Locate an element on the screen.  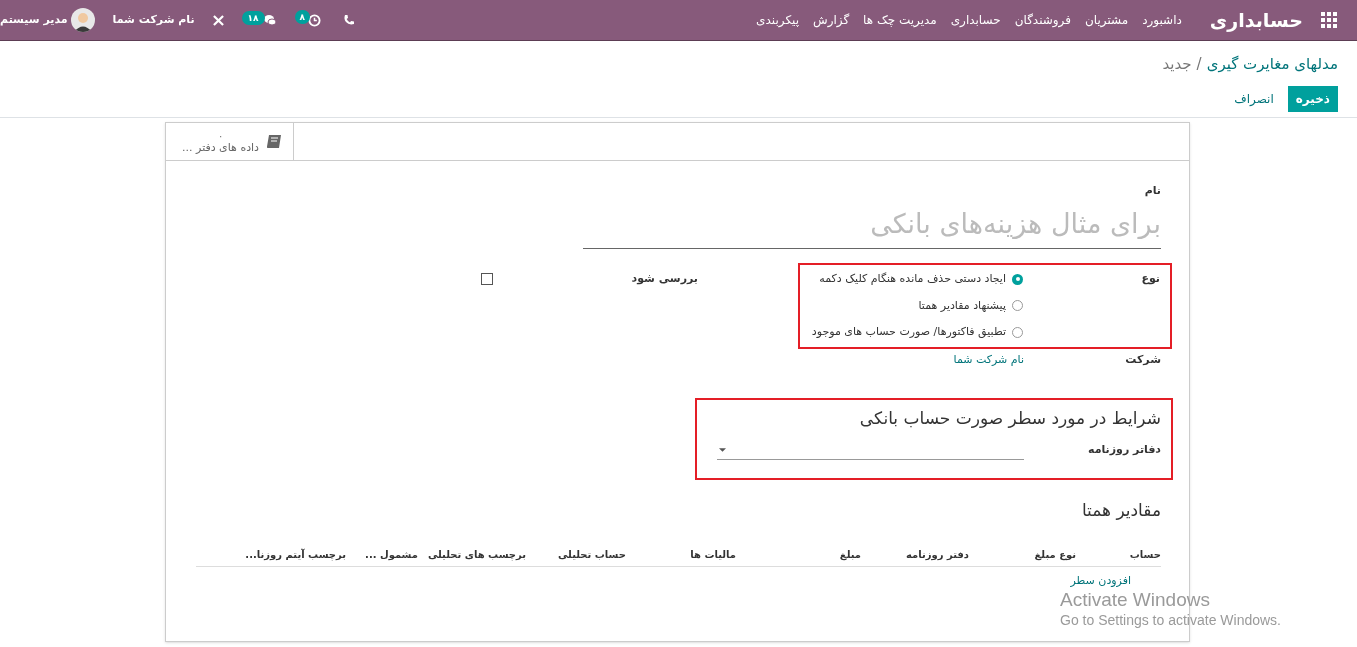
name-input-field: برای مثال هزینه‌های بانکی is located at coordinates (872, 226).